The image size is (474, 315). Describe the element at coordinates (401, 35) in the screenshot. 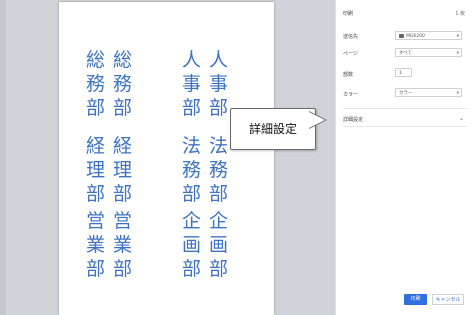

I see `printer-icon` at that location.